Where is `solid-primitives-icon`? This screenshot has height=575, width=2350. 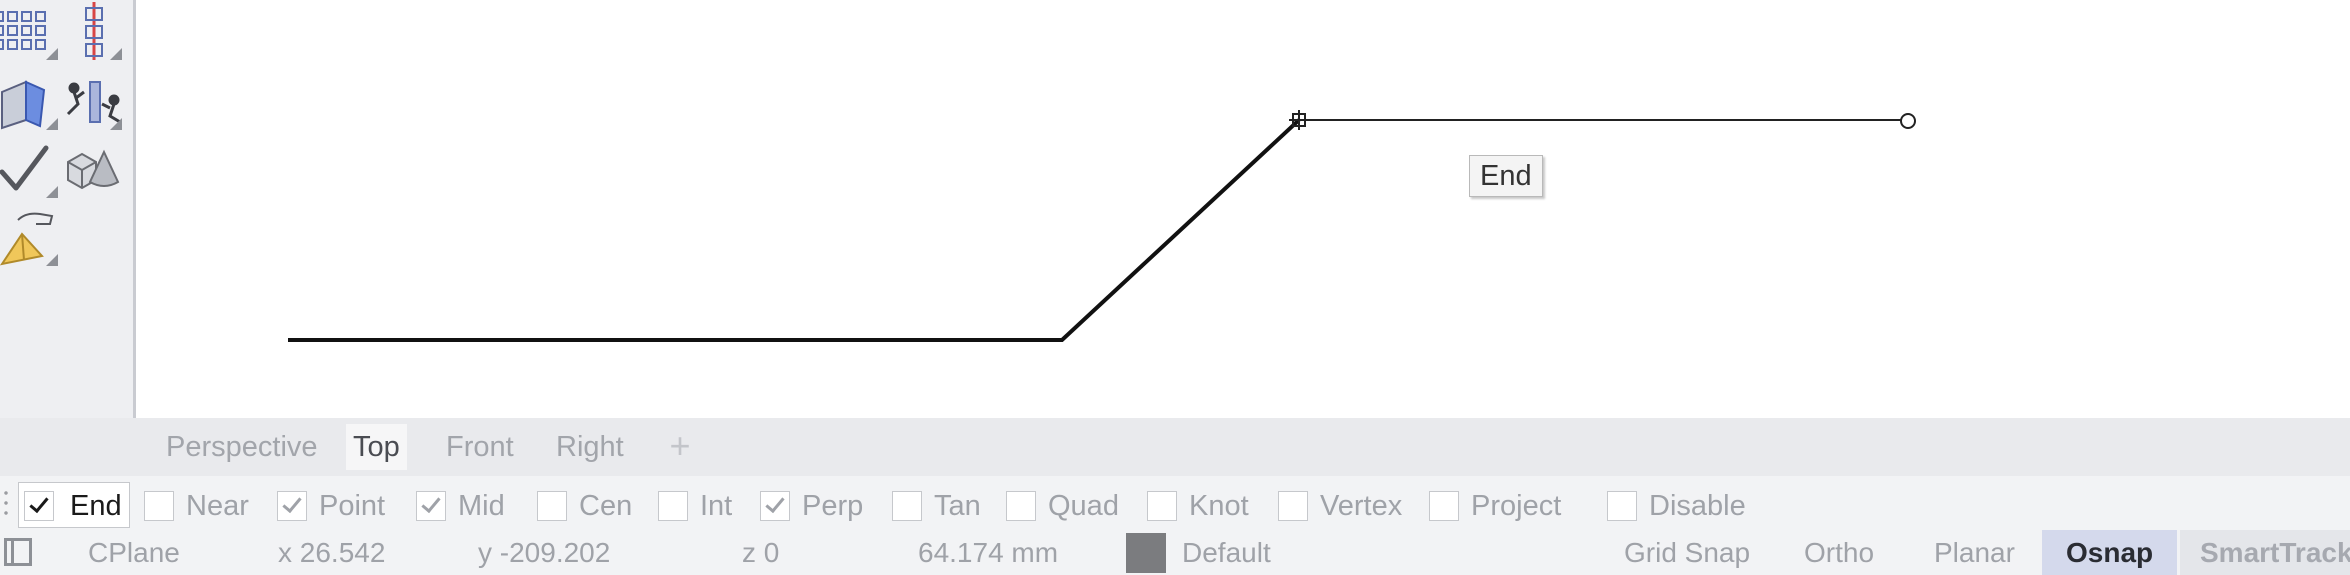 solid-primitives-icon is located at coordinates (93, 169).